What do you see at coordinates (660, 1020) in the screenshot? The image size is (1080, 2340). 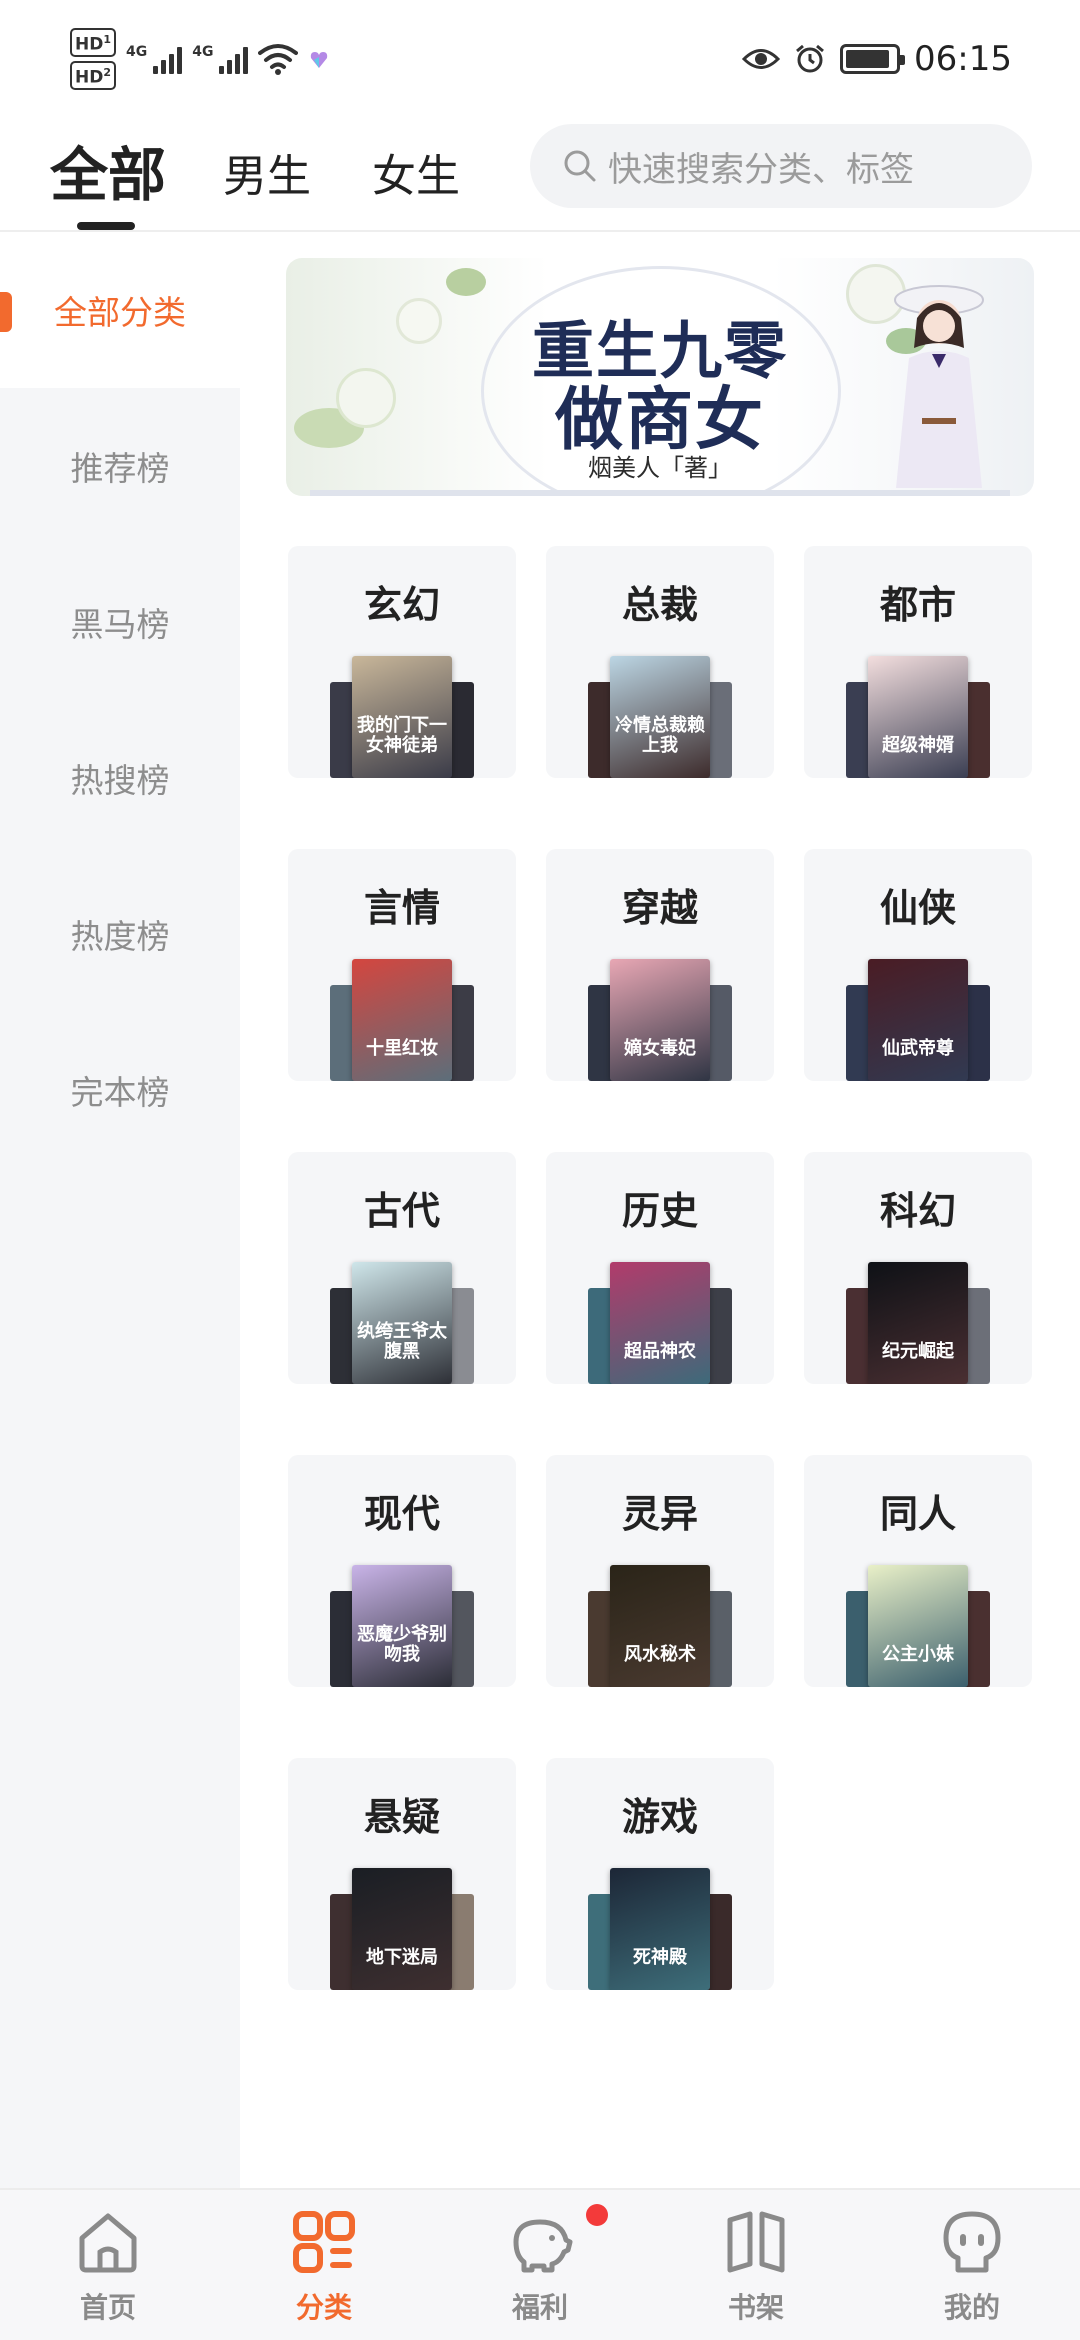 I see `book-cover-front: 嫡女毒妃` at bounding box center [660, 1020].